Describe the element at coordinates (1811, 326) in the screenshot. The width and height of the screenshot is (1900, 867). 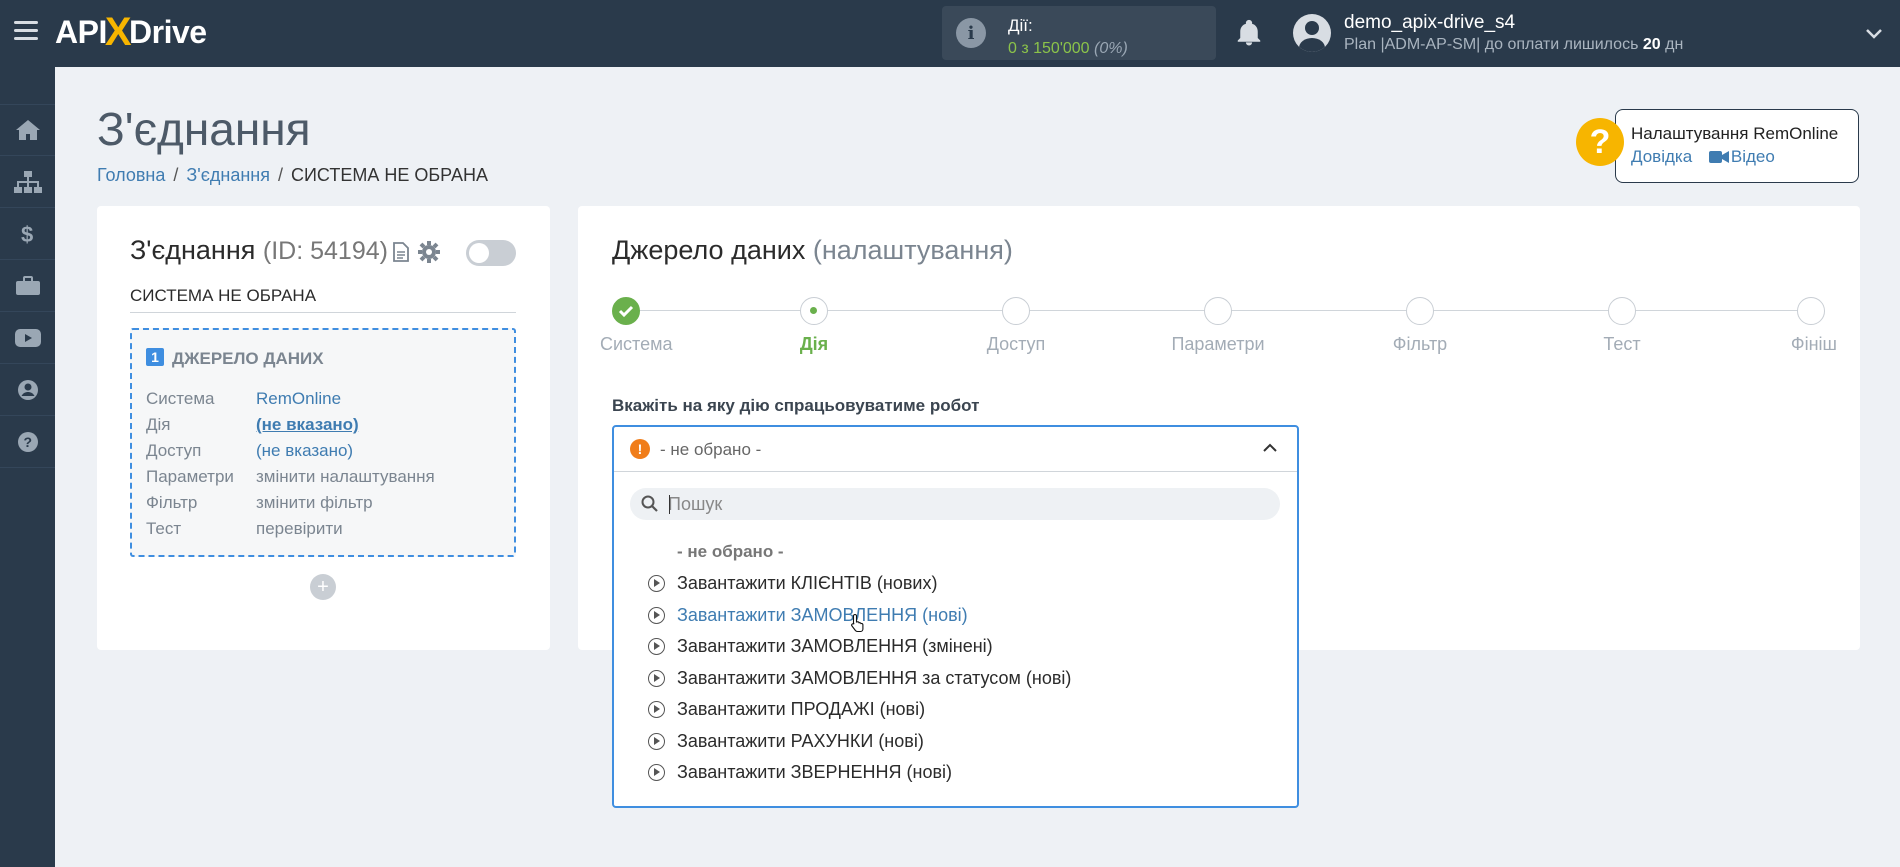
I see `step-finish: Фініш` at that location.